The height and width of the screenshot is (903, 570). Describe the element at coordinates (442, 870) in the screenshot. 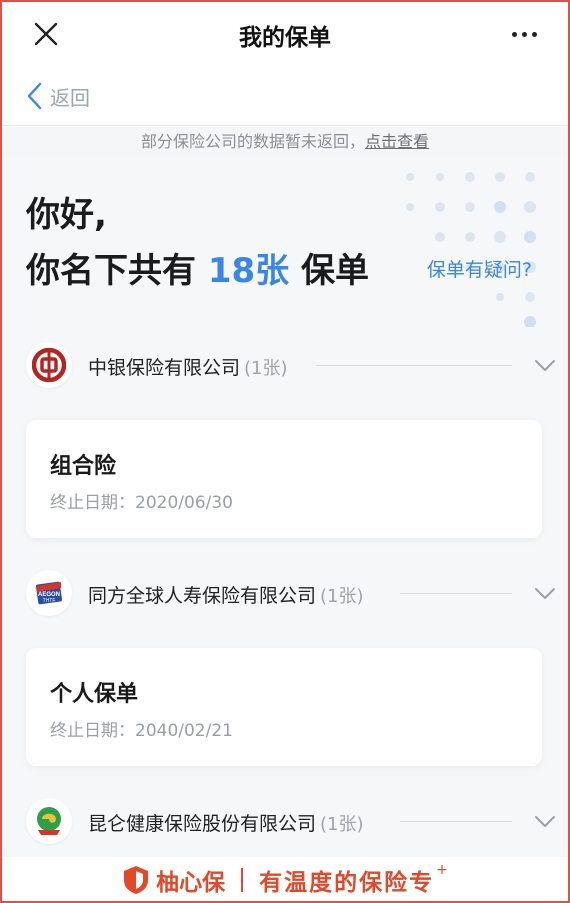

I see `slogan-plus: +` at that location.